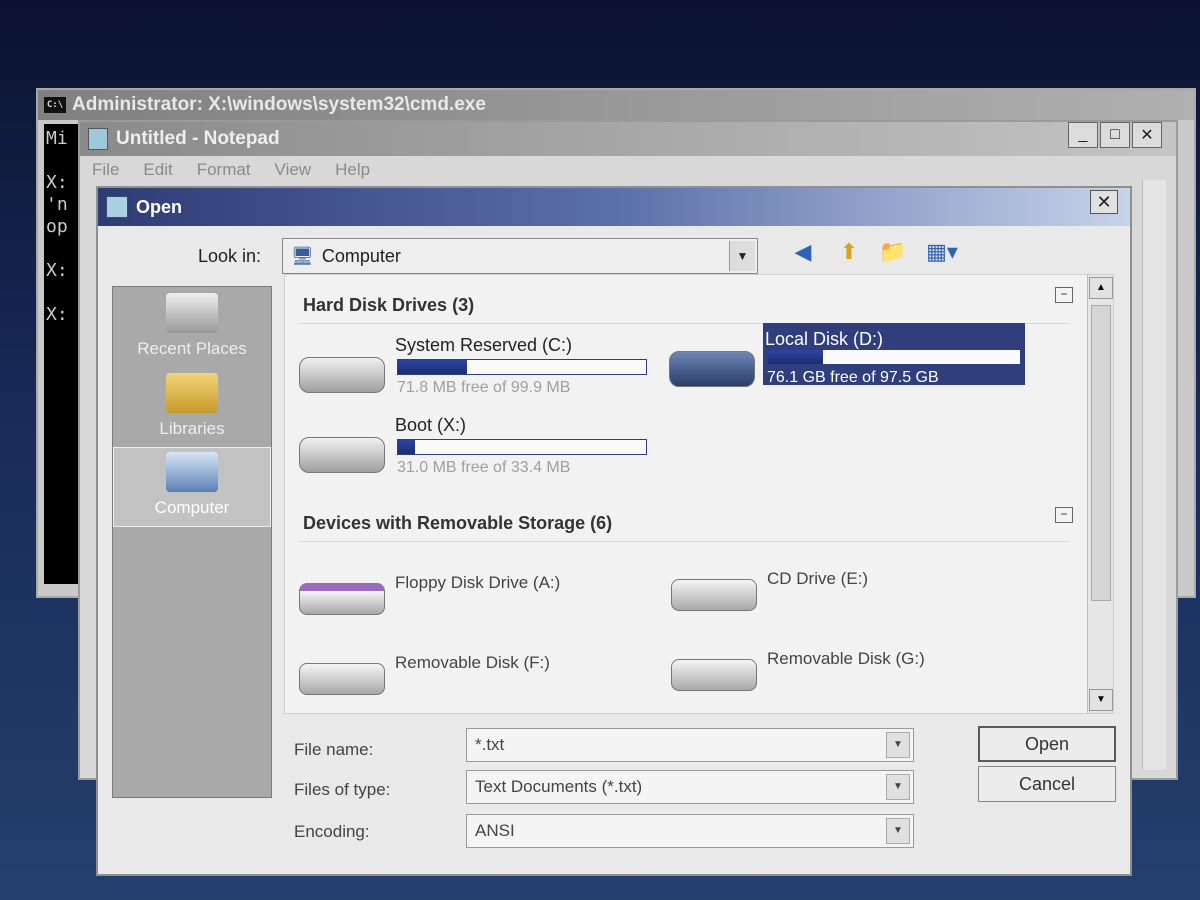 The height and width of the screenshot is (900, 1200). I want to click on view-menu-icon: ▦▾, so click(942, 252).